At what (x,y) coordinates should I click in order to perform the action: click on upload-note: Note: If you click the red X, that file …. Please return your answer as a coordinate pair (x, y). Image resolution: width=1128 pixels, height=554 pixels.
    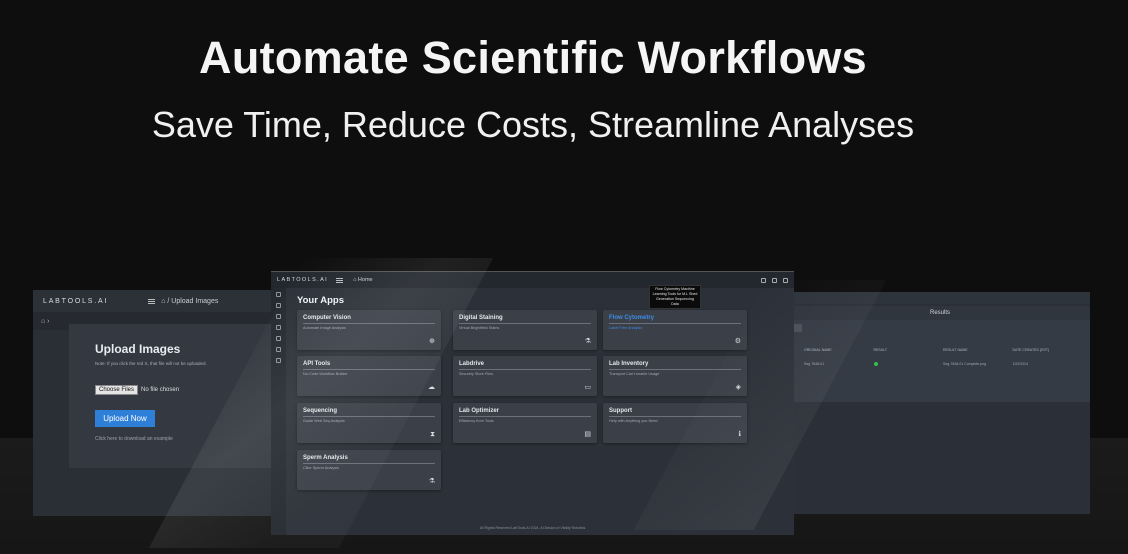
    Looking at the image, I should click on (151, 363).